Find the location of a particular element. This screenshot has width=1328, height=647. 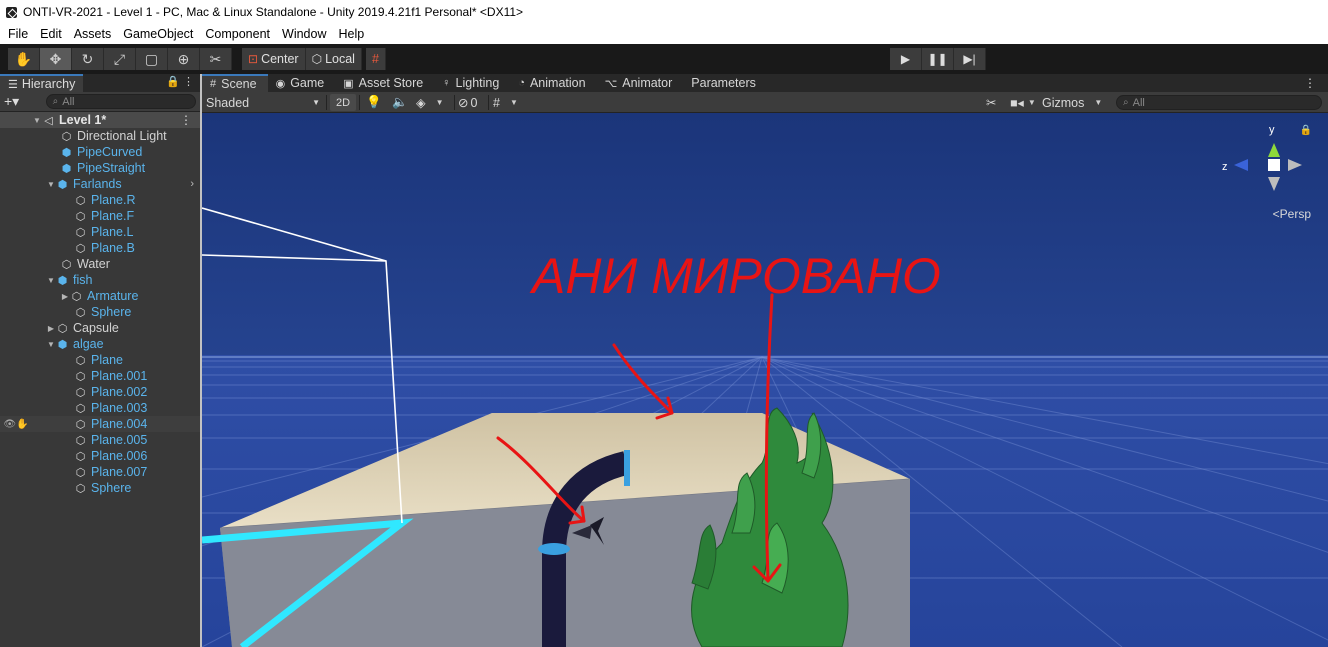

tab-hierarchy: ☰ Hierarchy is located at coordinates (42, 83).